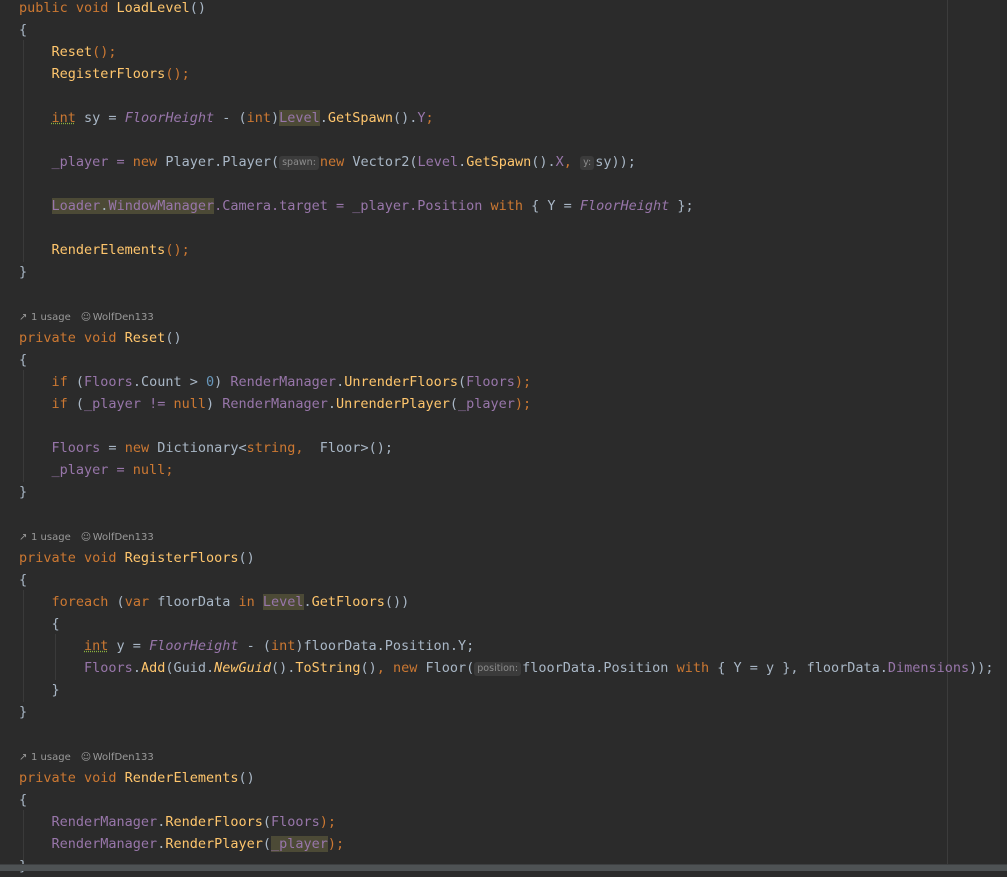  I want to click on keyword: in, so click(246, 602).